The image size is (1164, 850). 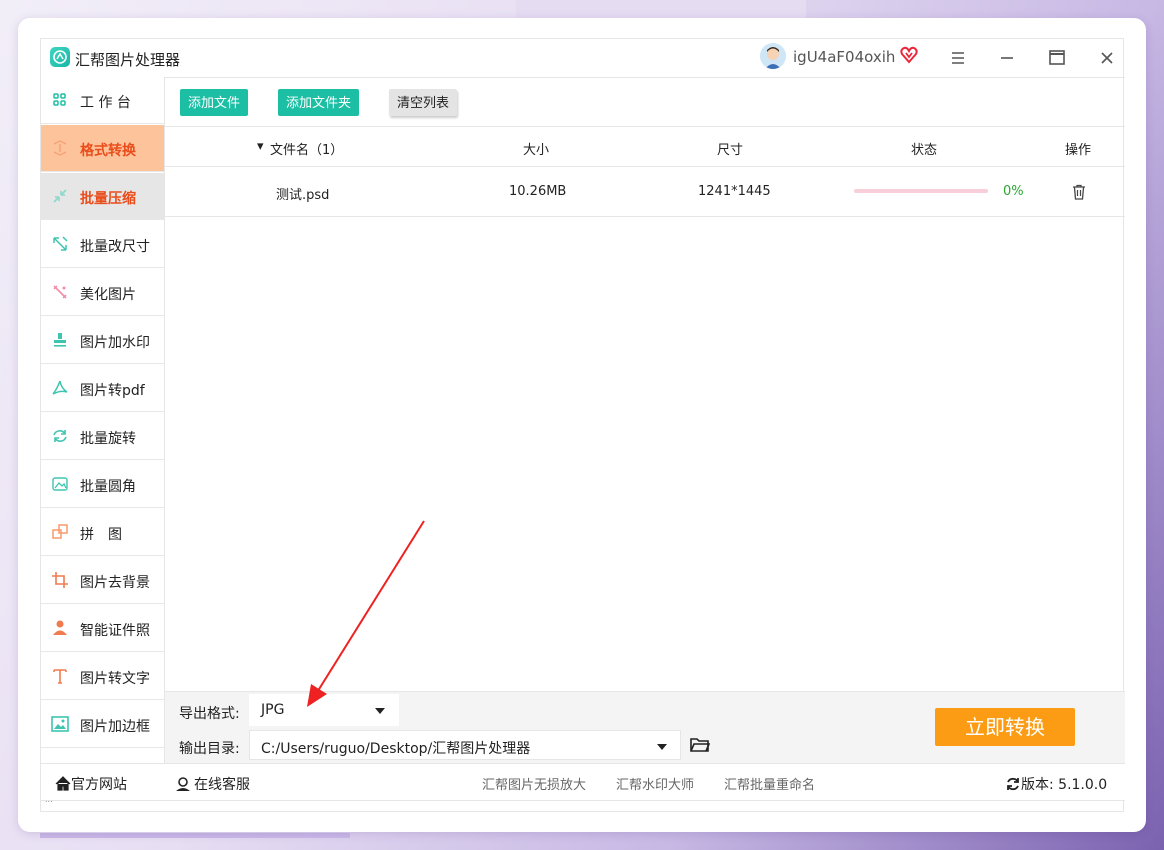 I want to click on rounded-image-icon, so click(x=60, y=484).